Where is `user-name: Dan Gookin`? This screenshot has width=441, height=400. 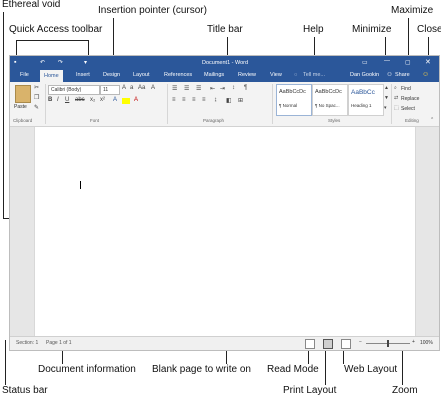
user-name: Dan Gookin is located at coordinates (364, 75).